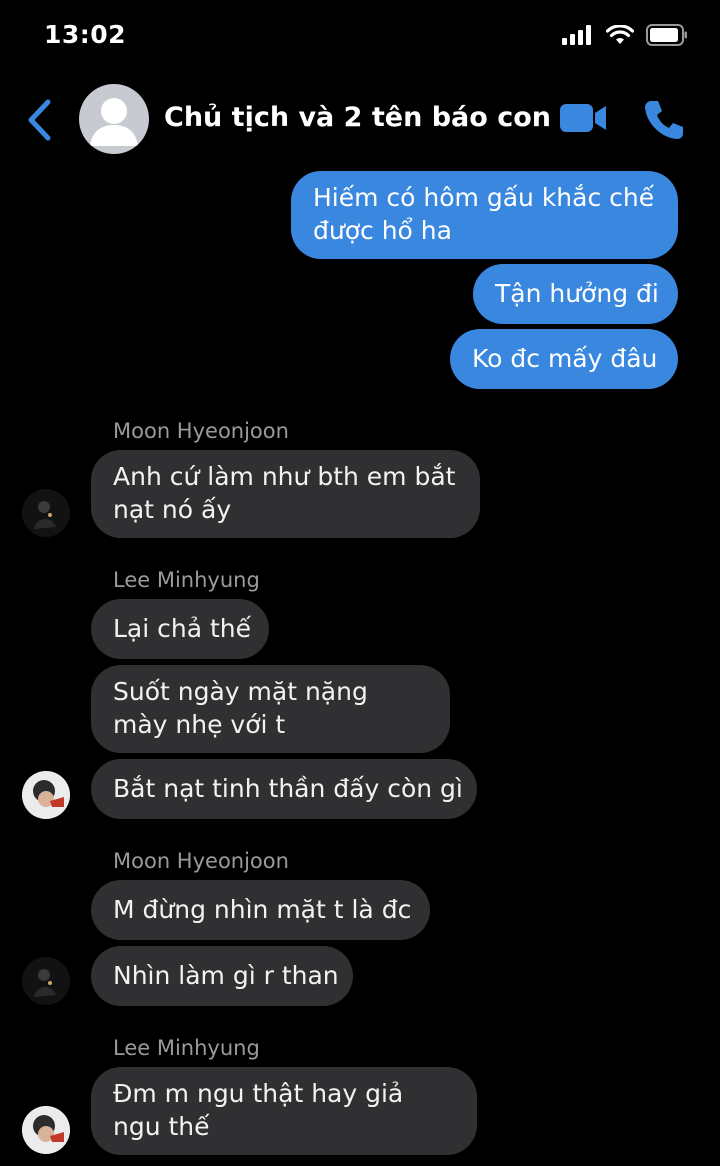 The image size is (720, 1166). I want to click on chat-header: Chủ tịch và 2 tên báo con, so click(360, 120).